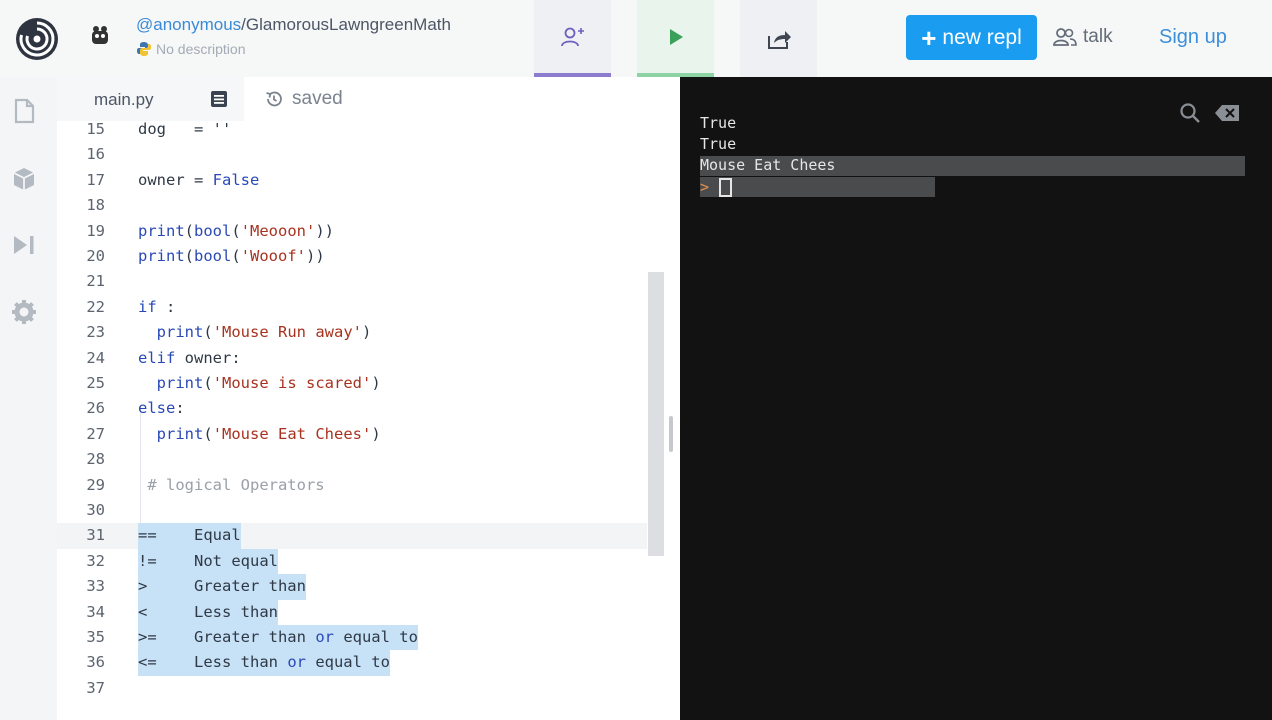  I want to click on line-number: 27, so click(95, 433).